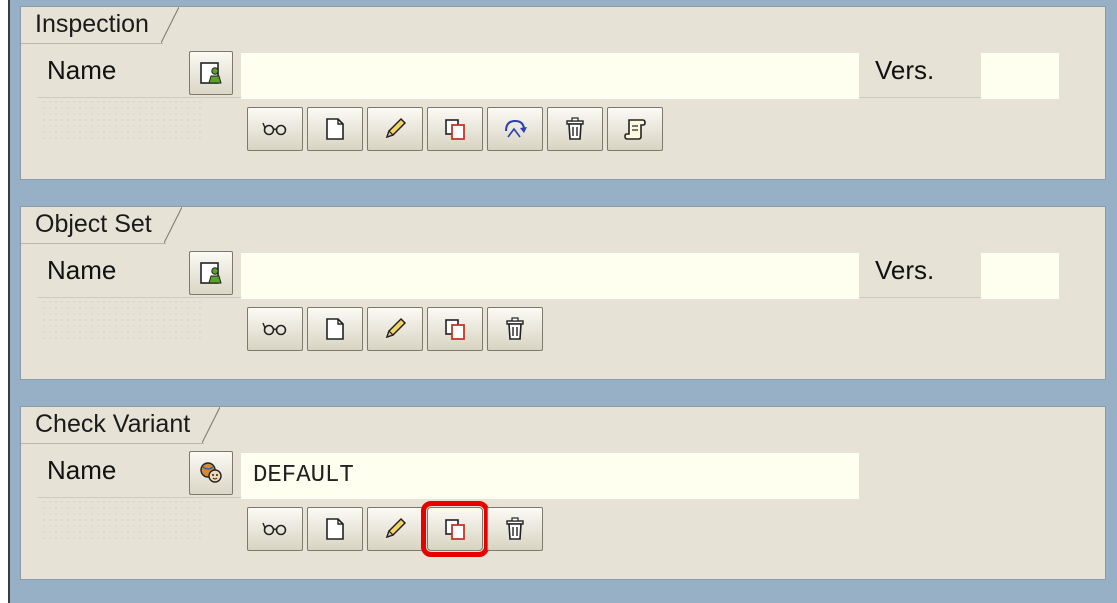 The height and width of the screenshot is (603, 1117). Describe the element at coordinates (550, 76) in the screenshot. I see `inspection-name-input` at that location.